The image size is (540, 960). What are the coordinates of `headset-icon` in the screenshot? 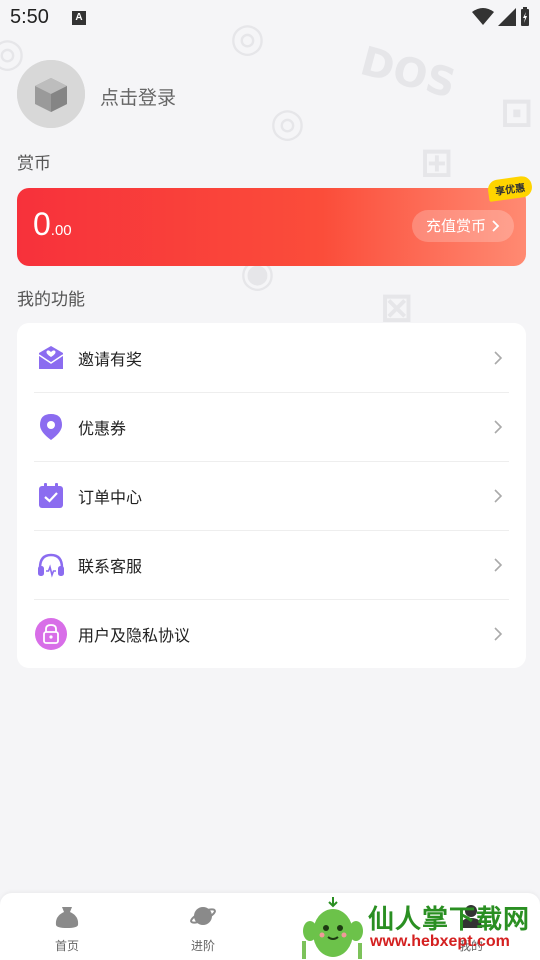 It's located at (51, 565).